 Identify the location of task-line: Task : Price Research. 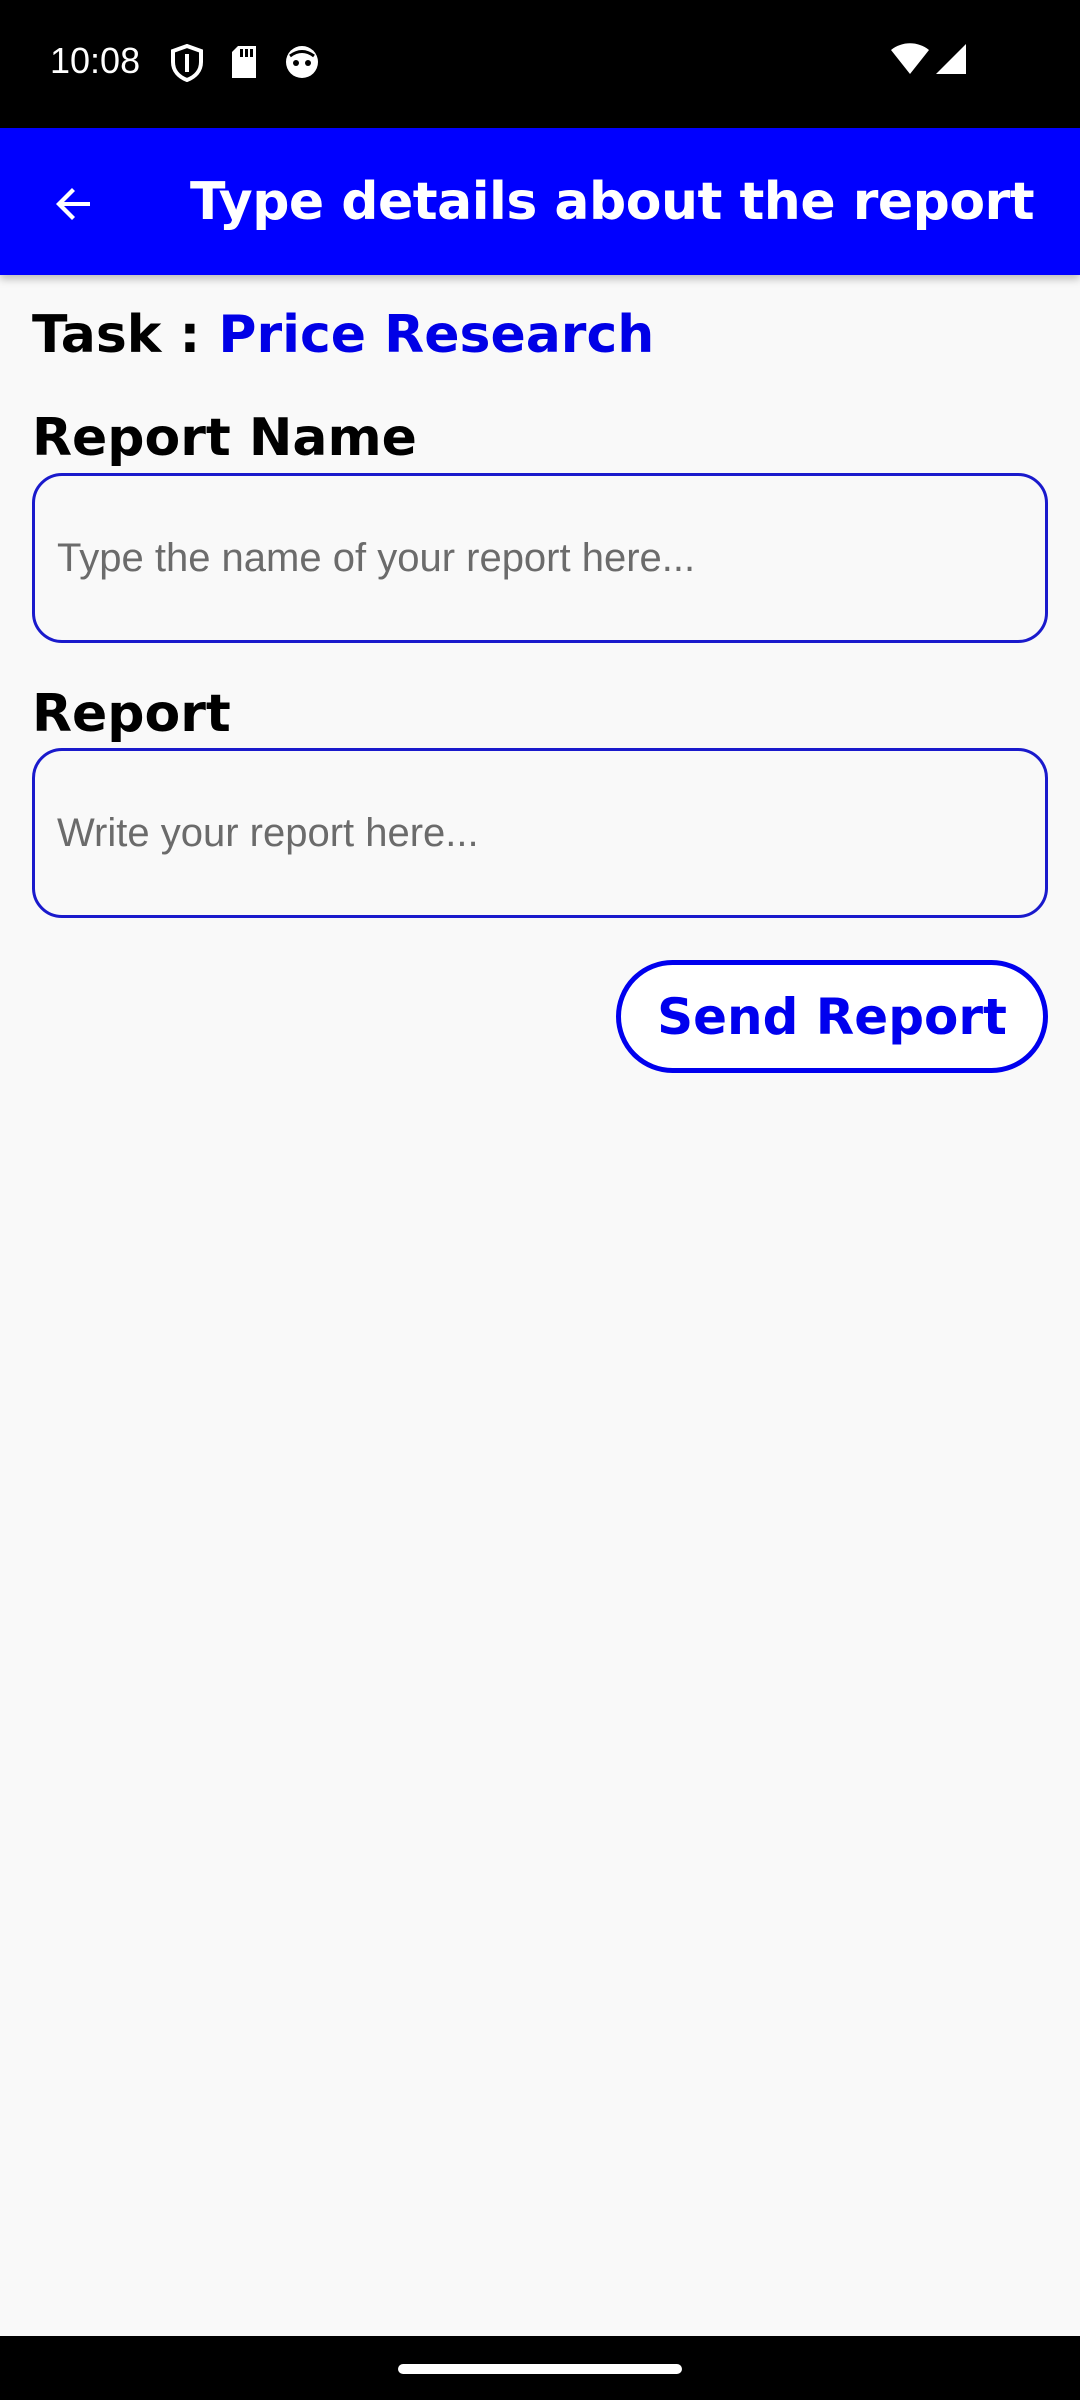
(343, 335).